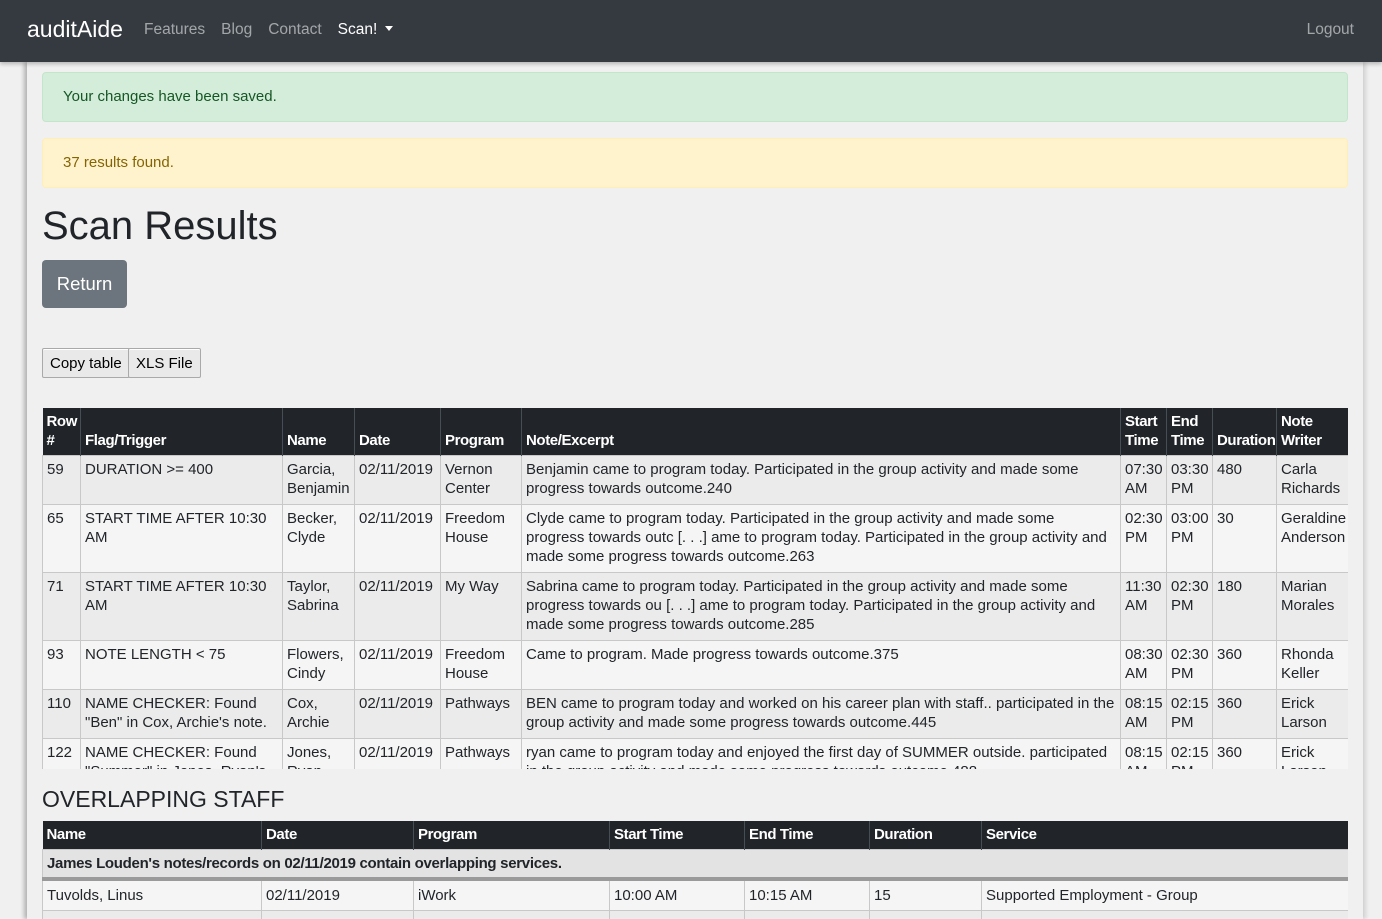 Image resolution: width=1382 pixels, height=919 pixels. I want to click on results-col-header: End Time, so click(1189, 432).